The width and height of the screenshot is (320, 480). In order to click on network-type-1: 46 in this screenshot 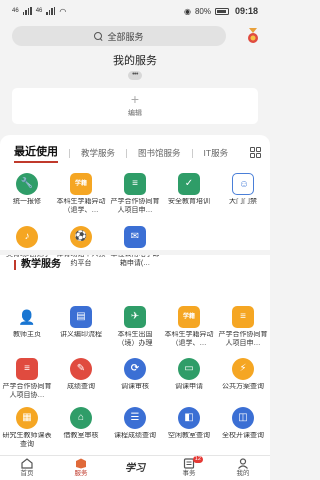, I will do `click(15, 11)`.